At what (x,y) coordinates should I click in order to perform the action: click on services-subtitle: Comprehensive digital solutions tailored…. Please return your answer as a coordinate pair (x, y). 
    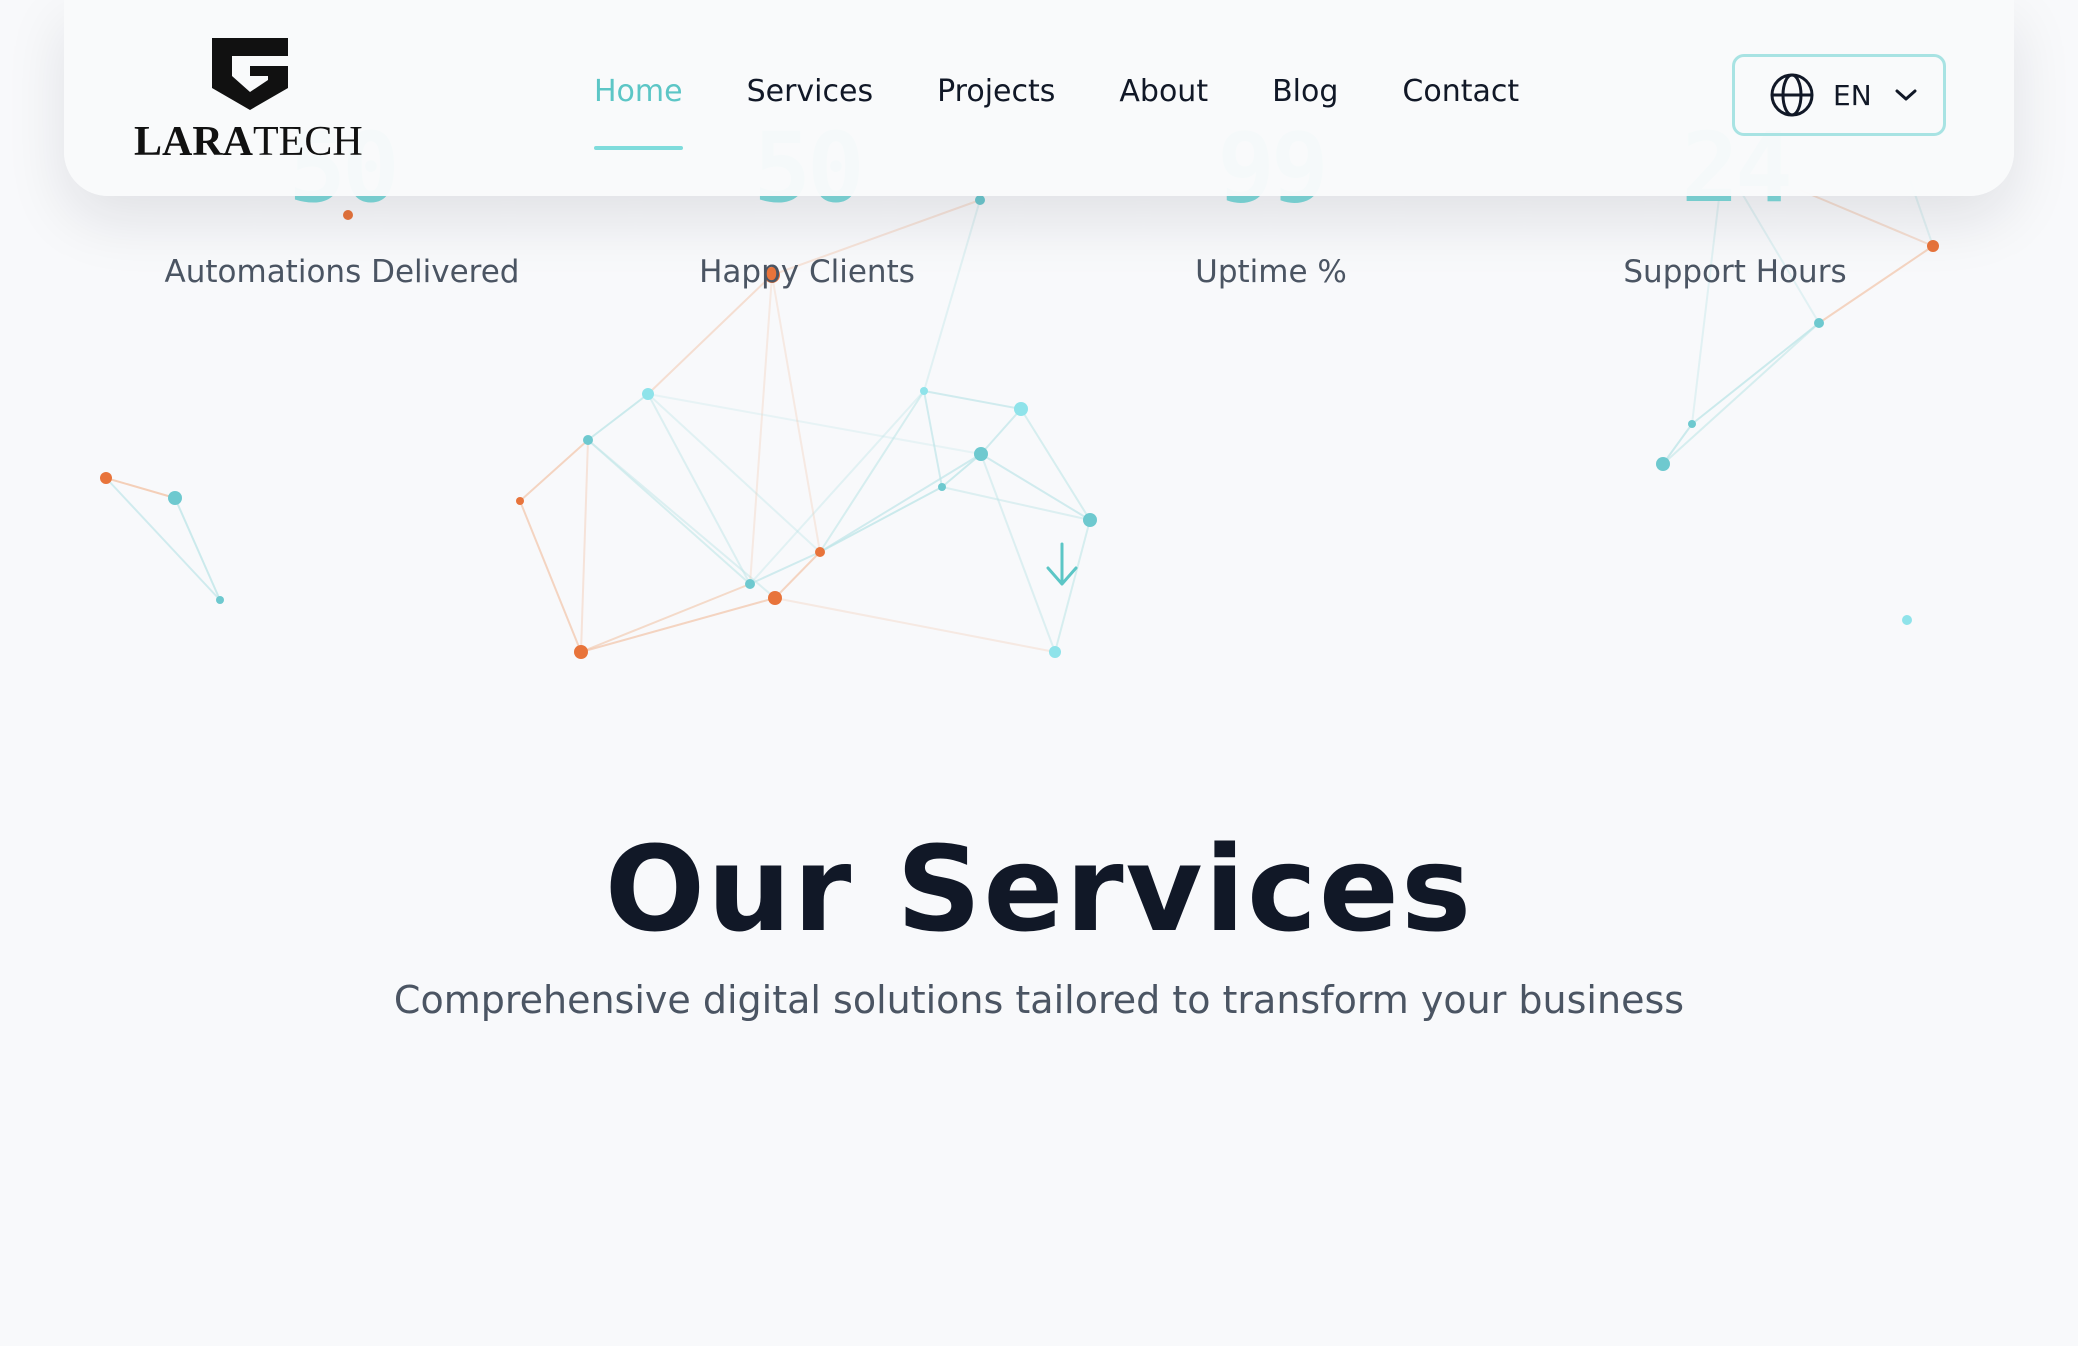
    Looking at the image, I should click on (1039, 1000).